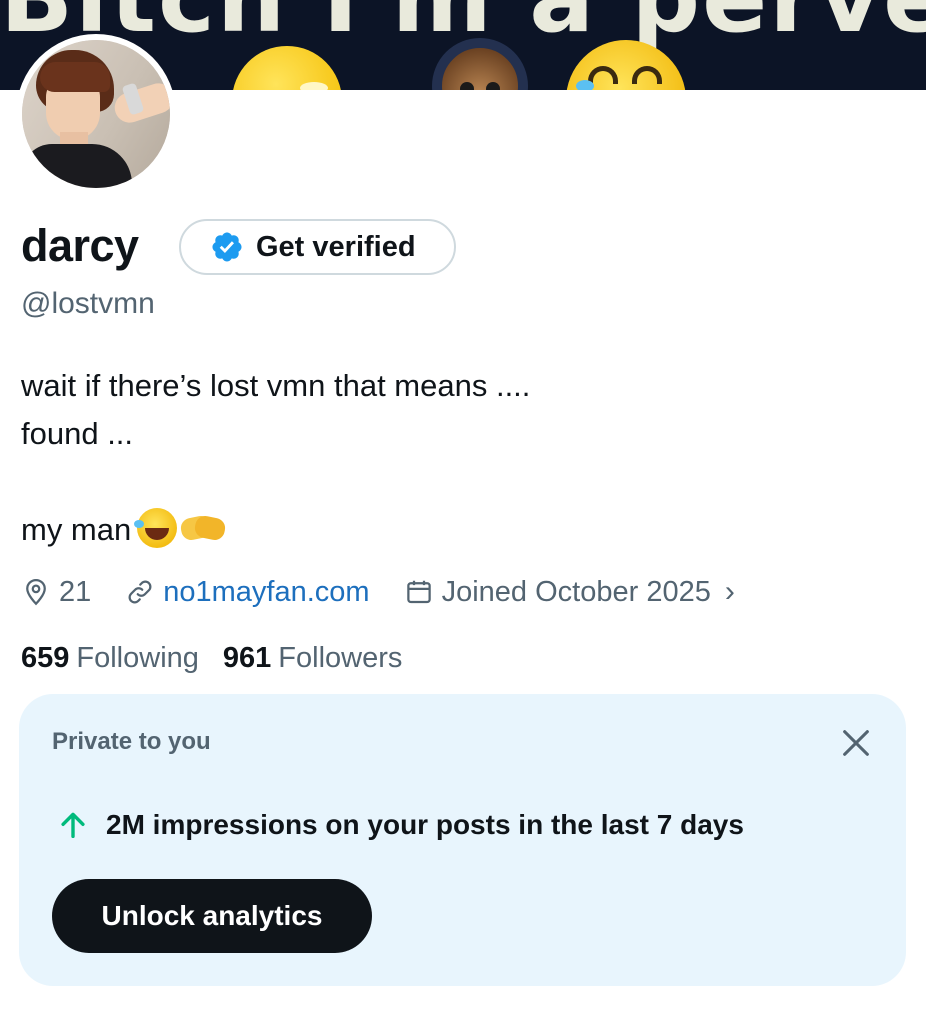 Image resolution: width=926 pixels, height=1024 pixels. I want to click on get-verified-button: Get verified, so click(317, 247).